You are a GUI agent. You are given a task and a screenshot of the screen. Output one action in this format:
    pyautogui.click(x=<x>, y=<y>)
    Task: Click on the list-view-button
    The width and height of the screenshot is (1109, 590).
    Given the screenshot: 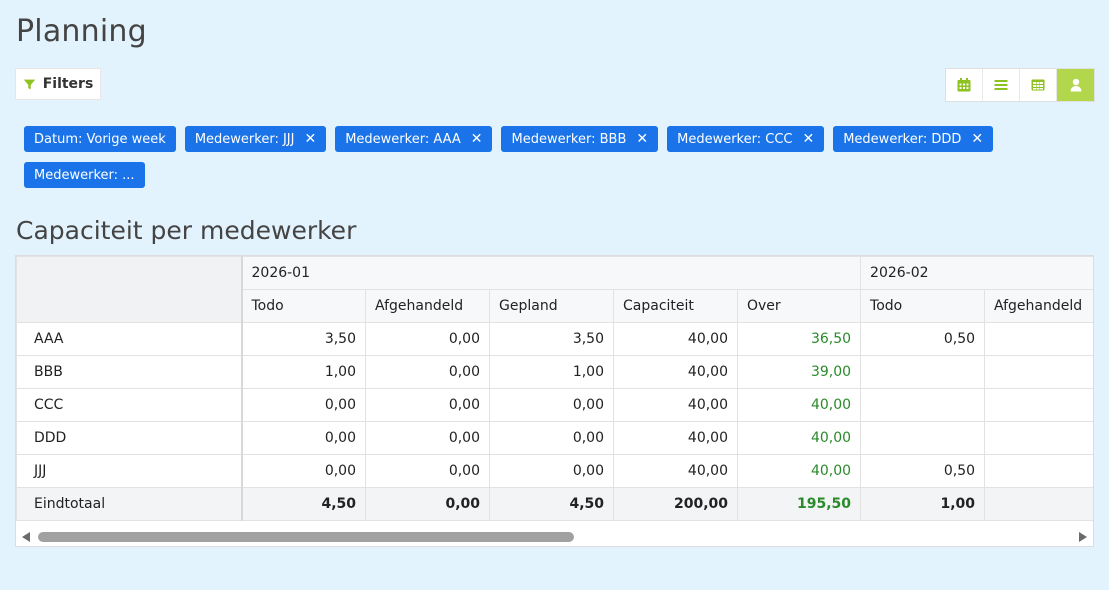 What is the action you would take?
    pyautogui.click(x=1001, y=85)
    